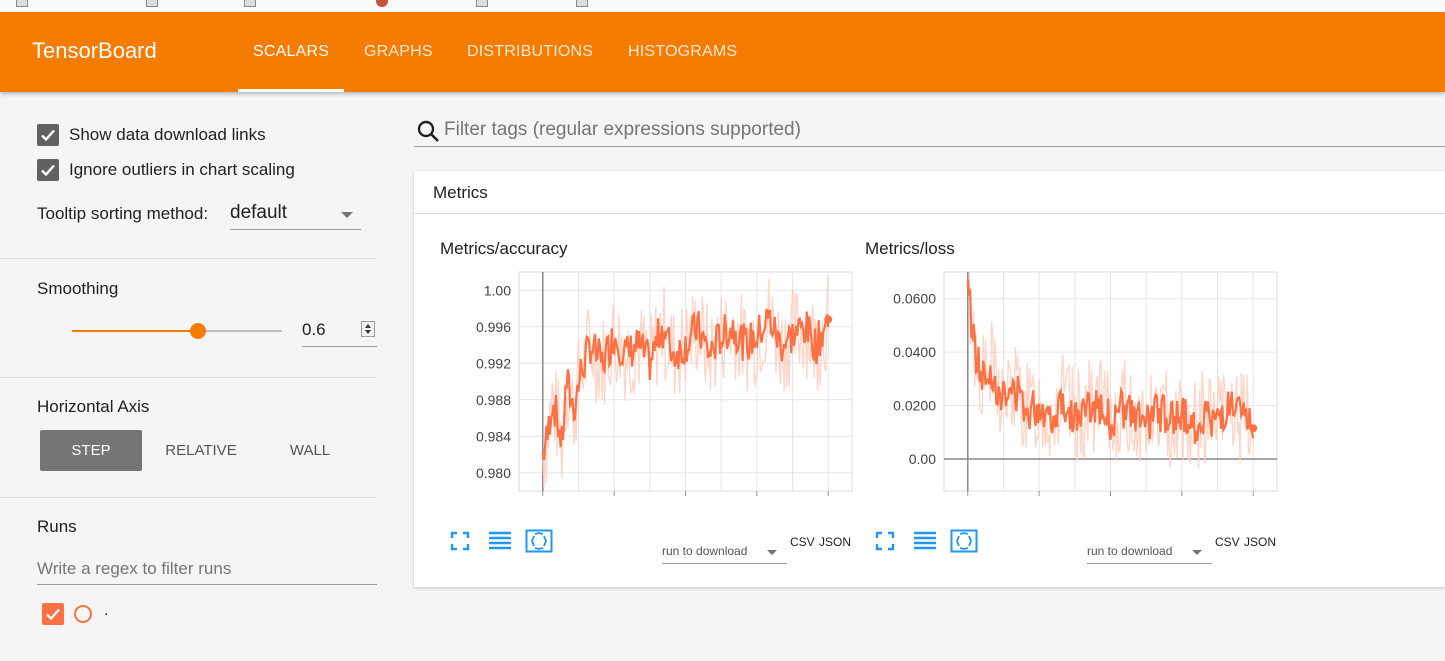 The height and width of the screenshot is (661, 1445). Describe the element at coordinates (398, 52) in the screenshot. I see `tab-graphs: GRAPHS` at that location.